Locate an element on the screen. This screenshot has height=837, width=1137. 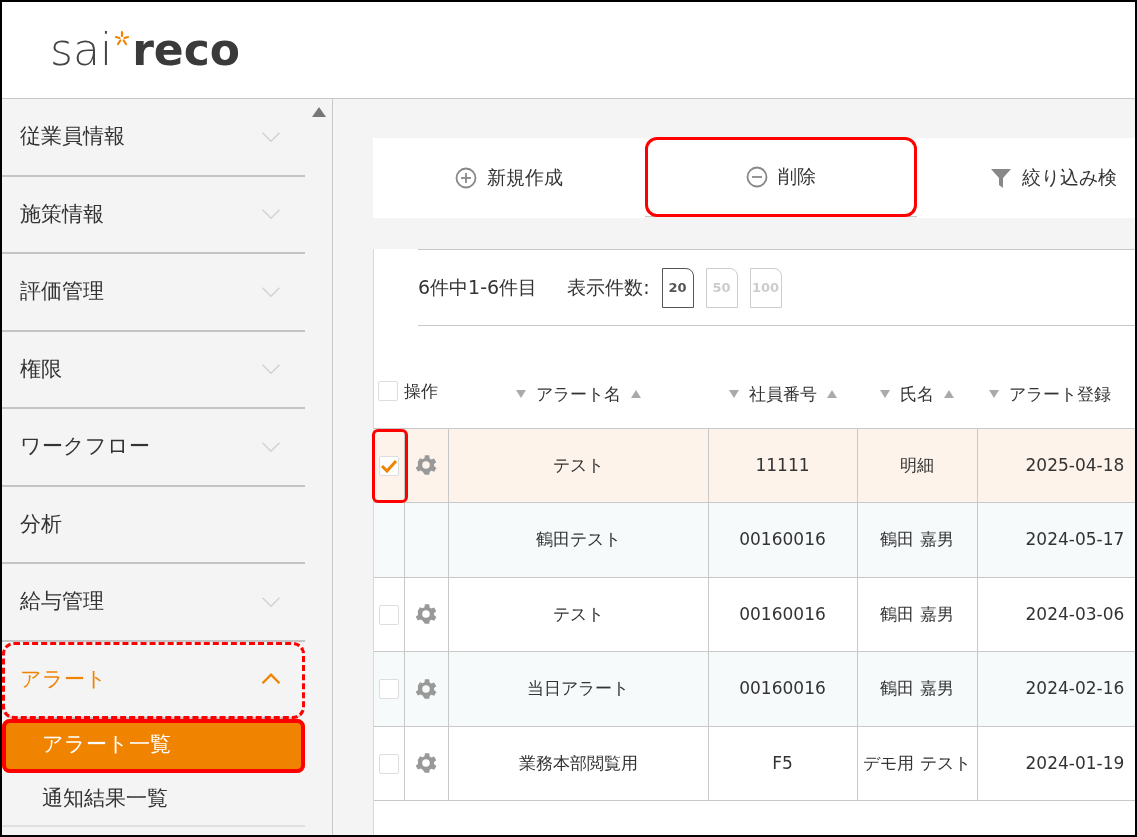
scrollbar is located at coordinates (319, 467).